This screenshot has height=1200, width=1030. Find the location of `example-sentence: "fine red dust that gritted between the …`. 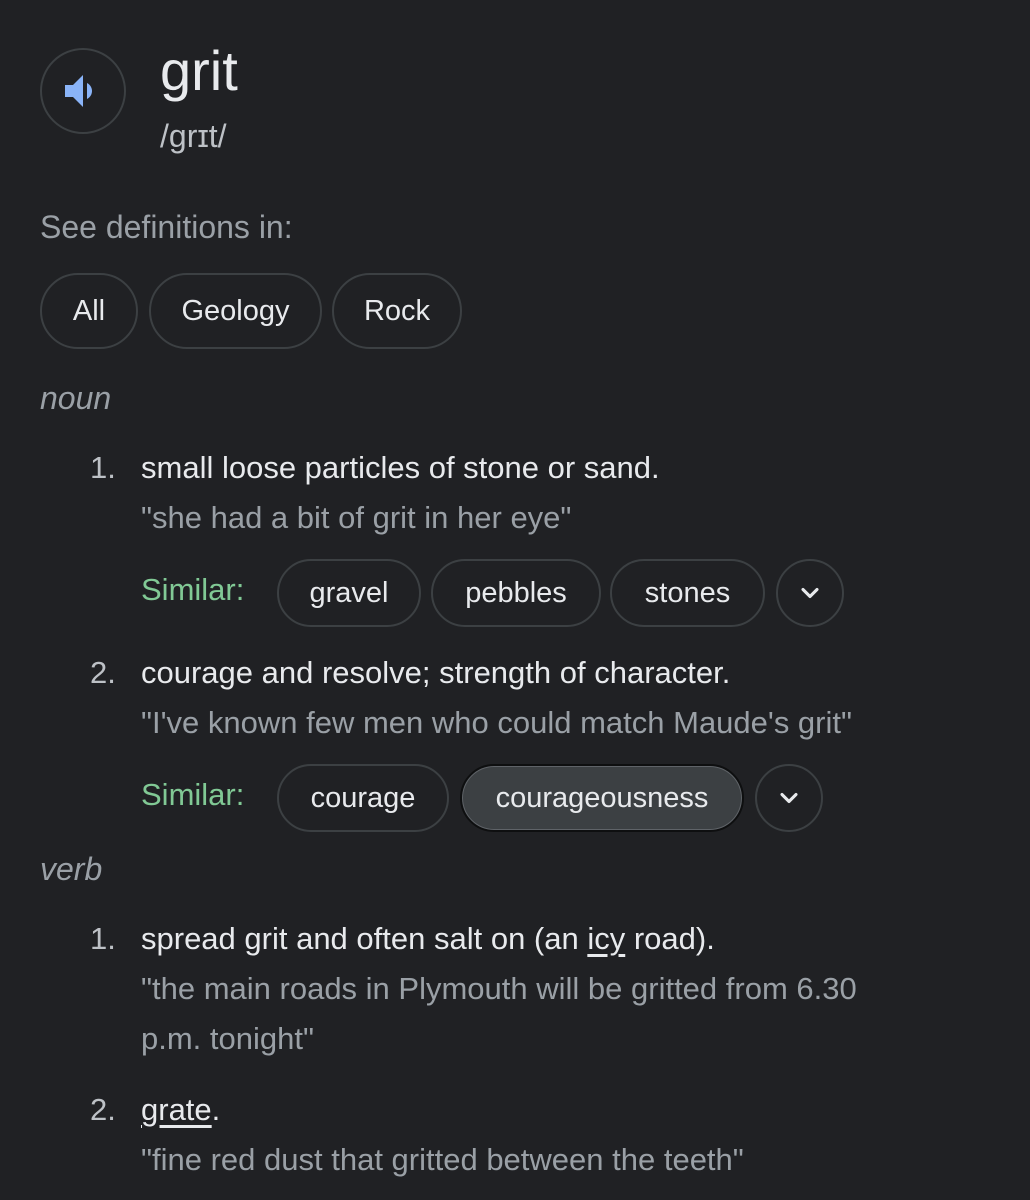

example-sentence: "fine red dust that gritted between the … is located at coordinates (442, 1159).